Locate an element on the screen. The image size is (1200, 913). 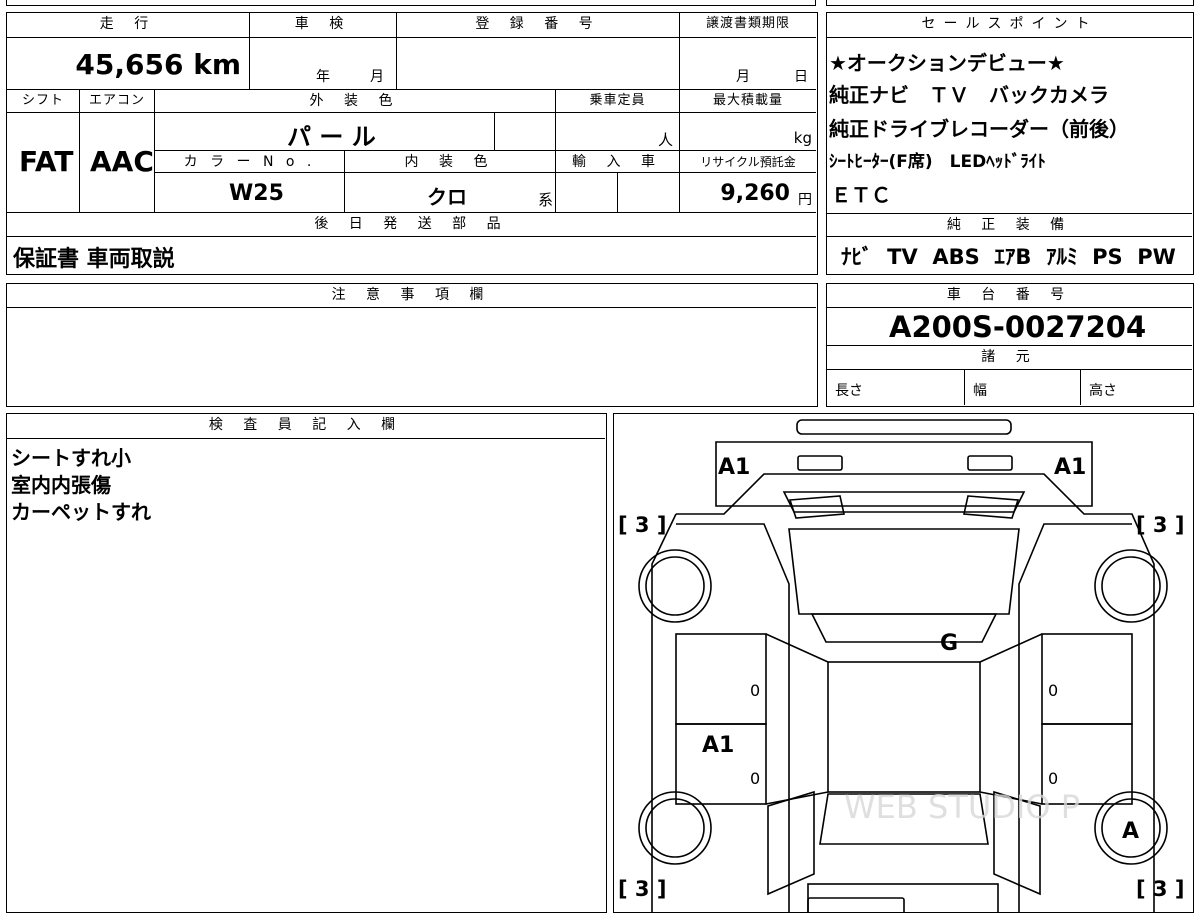
max-load-unit: kg is located at coordinates (802, 138).